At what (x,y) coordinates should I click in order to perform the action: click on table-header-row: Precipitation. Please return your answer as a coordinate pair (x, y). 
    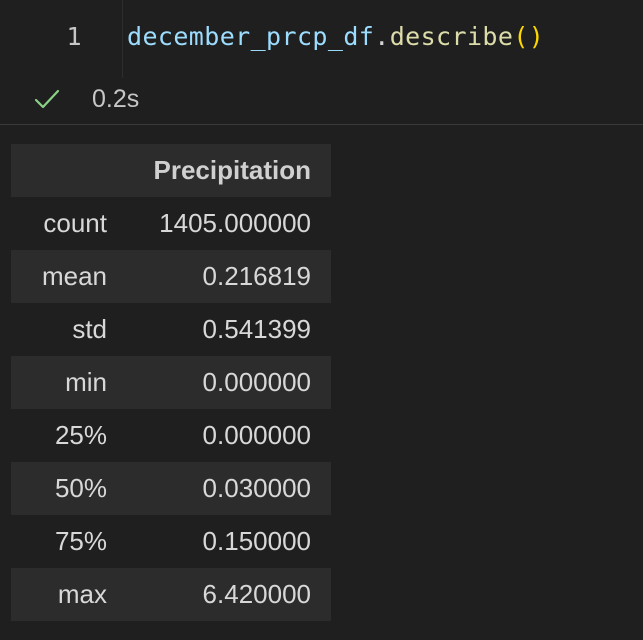
    Looking at the image, I should click on (171, 170).